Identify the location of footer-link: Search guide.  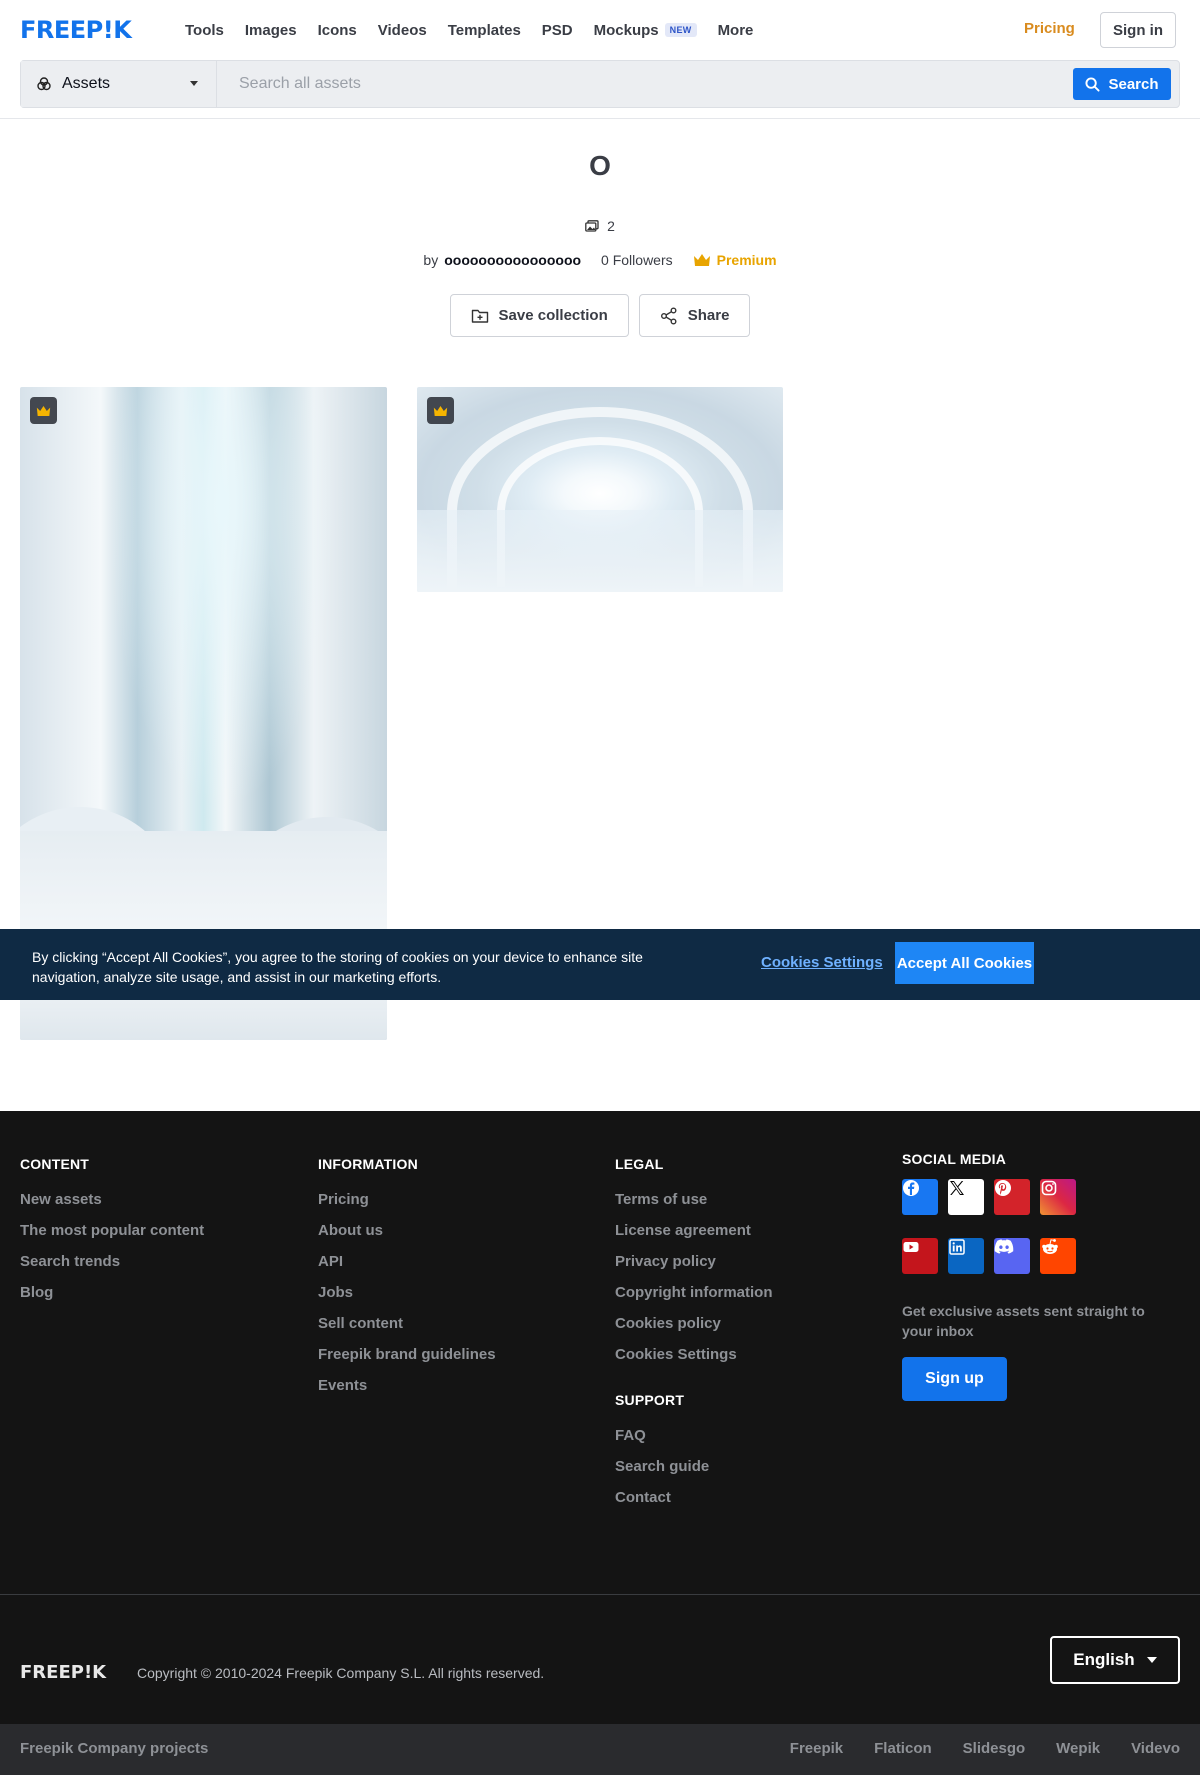
(694, 1467).